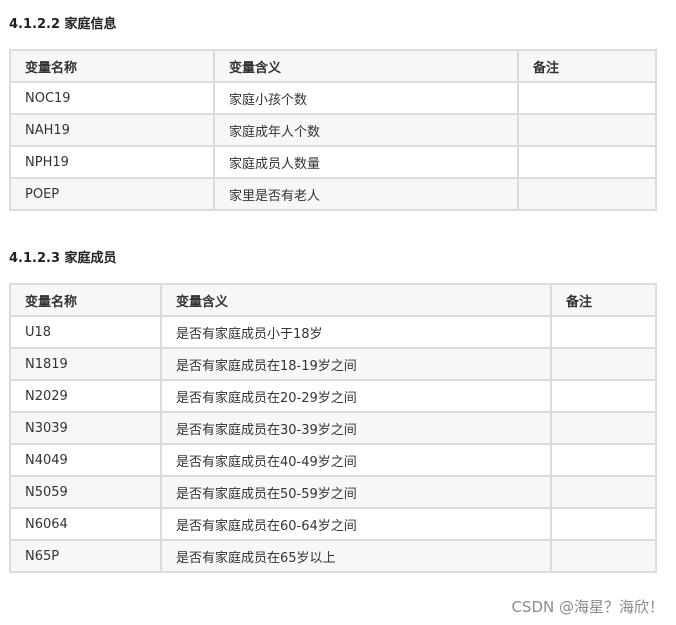 The height and width of the screenshot is (625, 676). I want to click on cell-variable-meaning: 是否有家庭成员在50-59岁之间, so click(356, 492).